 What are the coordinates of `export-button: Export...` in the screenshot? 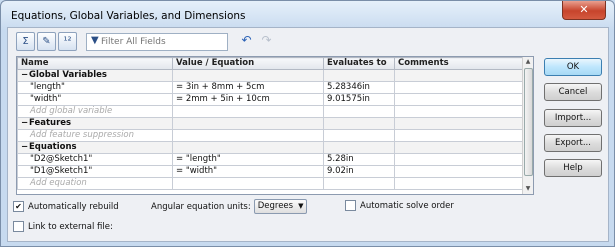 It's located at (573, 143).